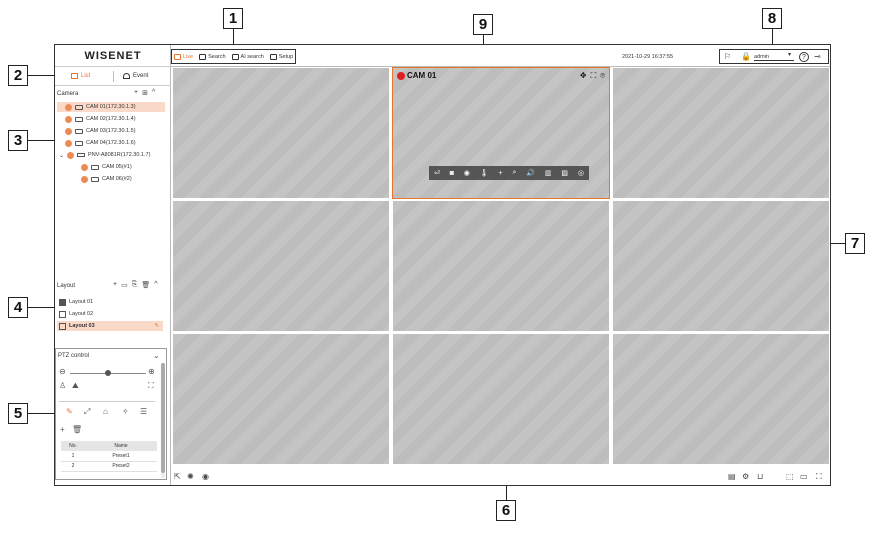 The height and width of the screenshot is (536, 878). Describe the element at coordinates (819, 477) in the screenshot. I see `fullscreen-icon: ⛶` at that location.